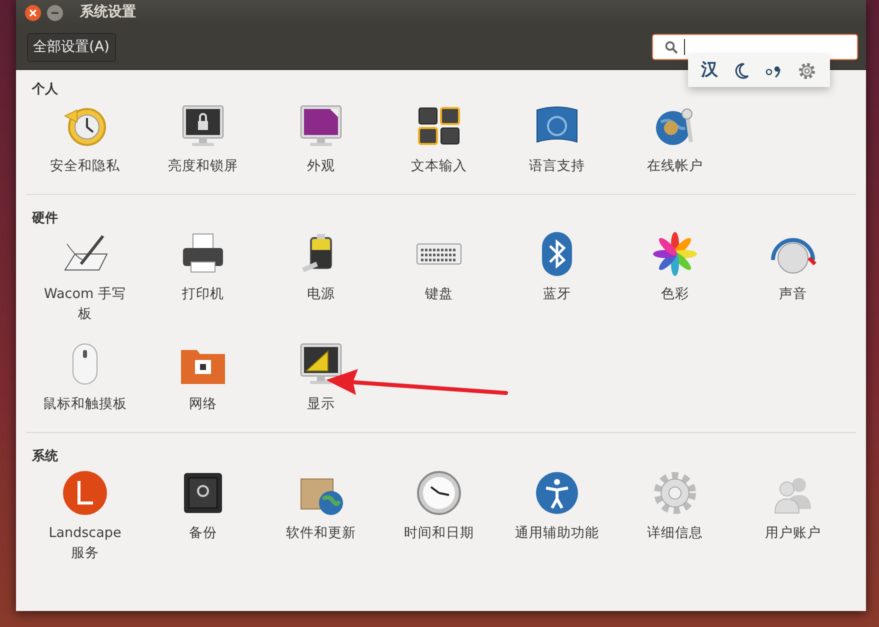  Describe the element at coordinates (671, 47) in the screenshot. I see `search-icon` at that location.